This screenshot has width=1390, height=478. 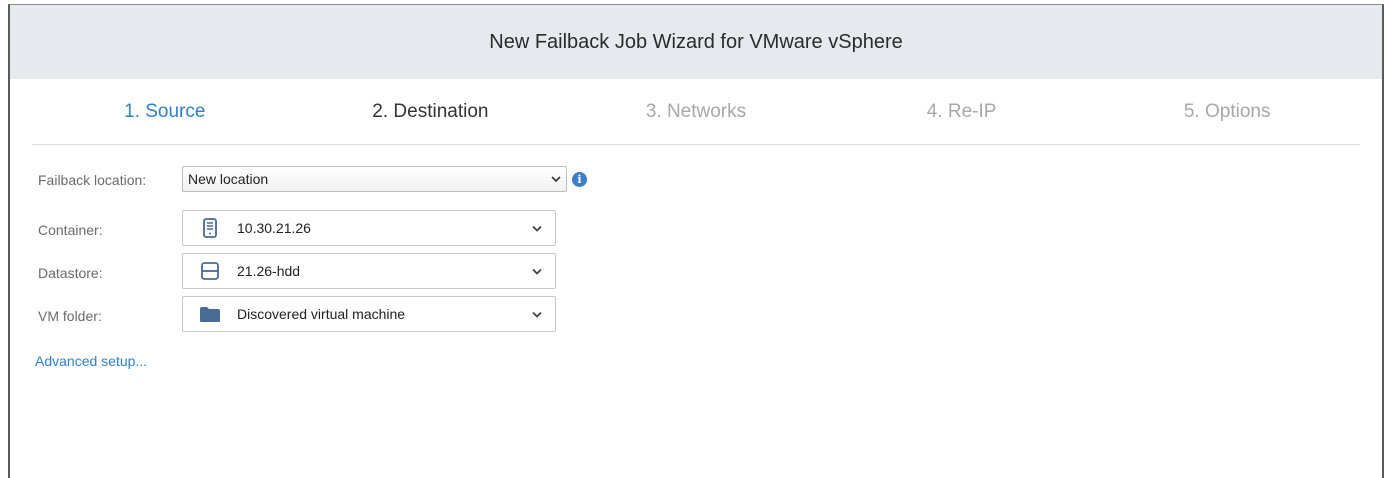 What do you see at coordinates (321, 314) in the screenshot?
I see `vm-folder-value: Discovered virtual machine` at bounding box center [321, 314].